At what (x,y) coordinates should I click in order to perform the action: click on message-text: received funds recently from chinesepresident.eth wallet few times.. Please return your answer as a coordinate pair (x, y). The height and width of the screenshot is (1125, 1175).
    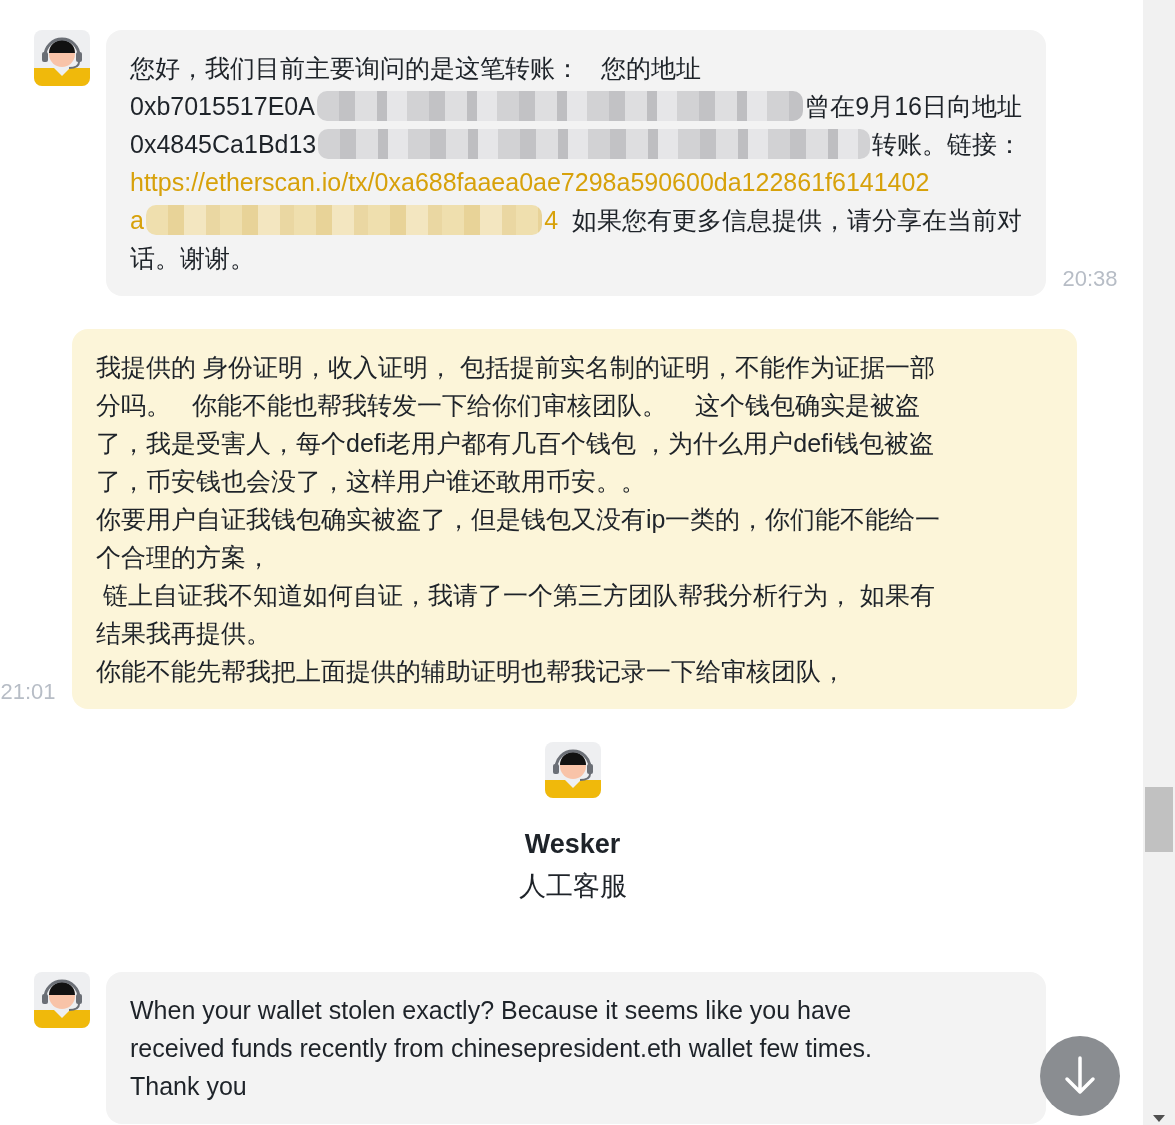
    Looking at the image, I should click on (501, 1048).